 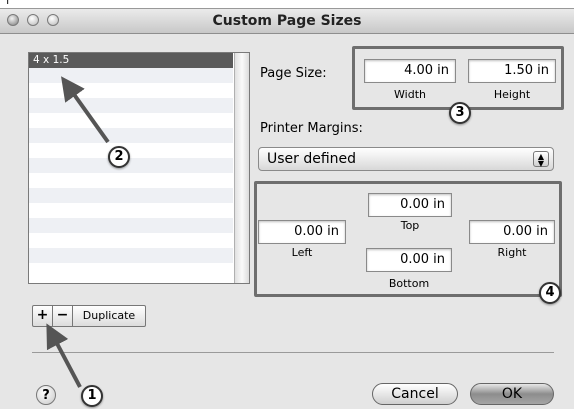 What do you see at coordinates (311, 128) in the screenshot?
I see `printer-margins-label: Printer Margins:` at bounding box center [311, 128].